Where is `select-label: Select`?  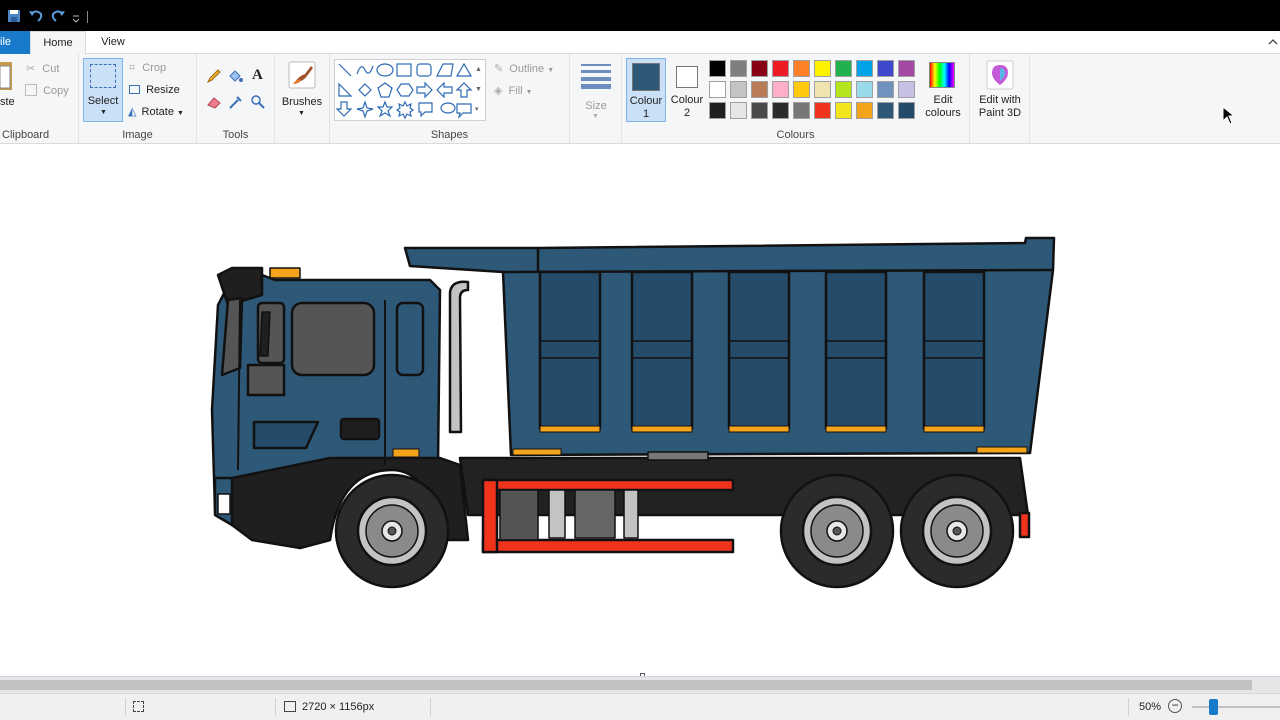 select-label: Select is located at coordinates (103, 101).